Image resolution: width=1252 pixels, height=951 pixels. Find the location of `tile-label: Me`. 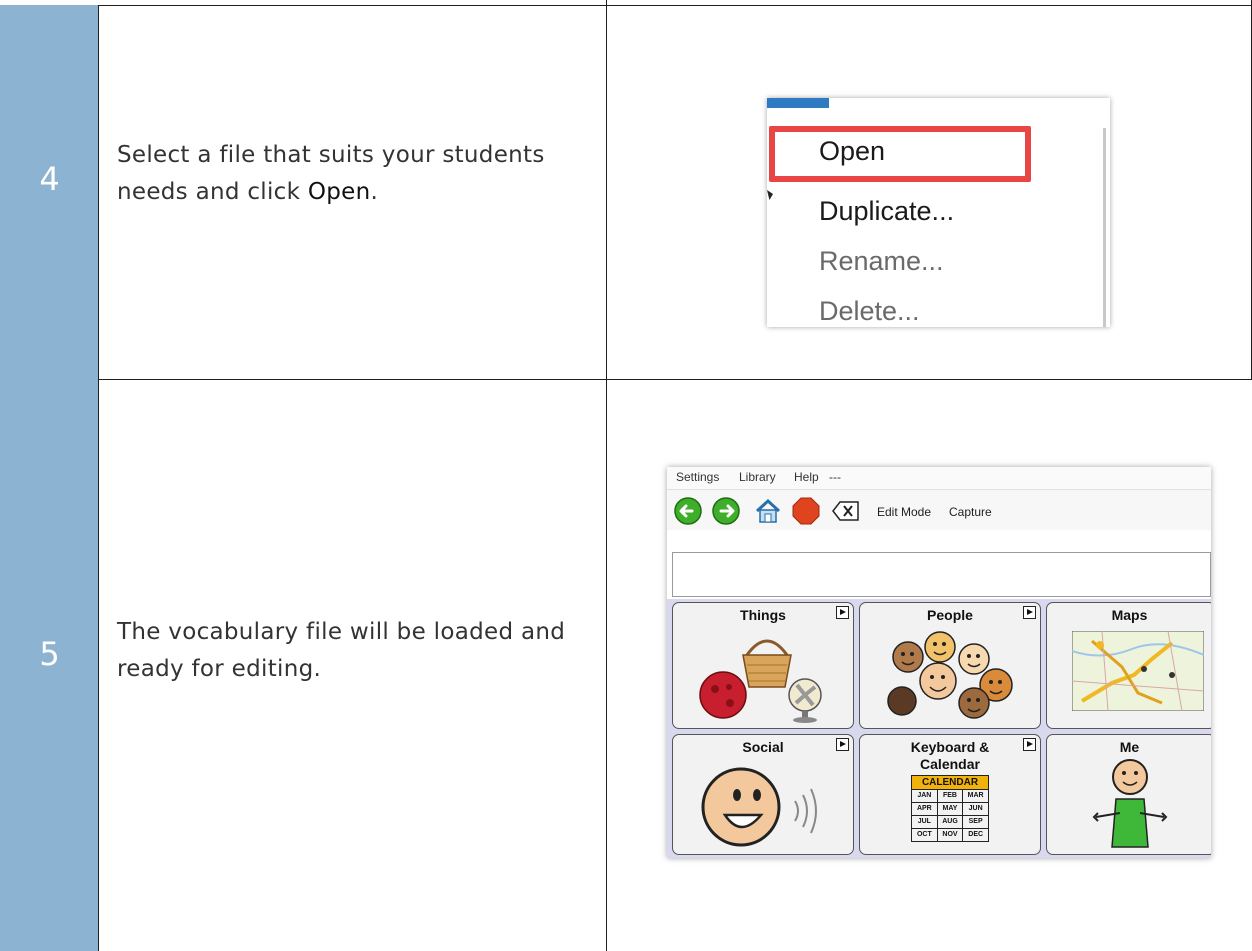

tile-label: Me is located at coordinates (1129, 747).